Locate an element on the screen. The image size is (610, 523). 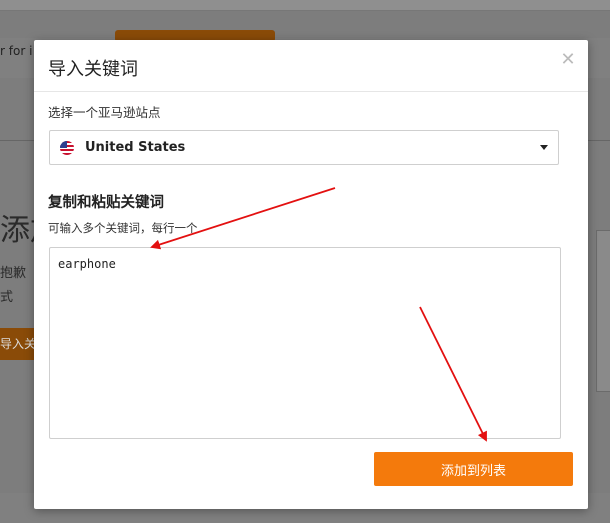
marketplace-select: United States is located at coordinates (304, 147).